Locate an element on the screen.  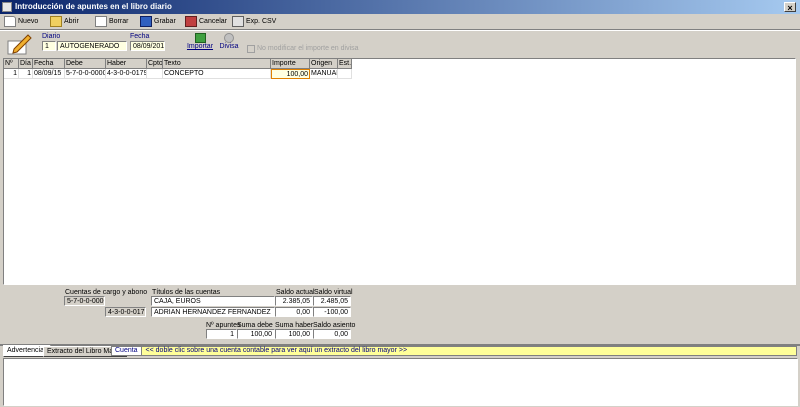
titulo-cargo-field: CAJA, EUROS is located at coordinates (213, 301).